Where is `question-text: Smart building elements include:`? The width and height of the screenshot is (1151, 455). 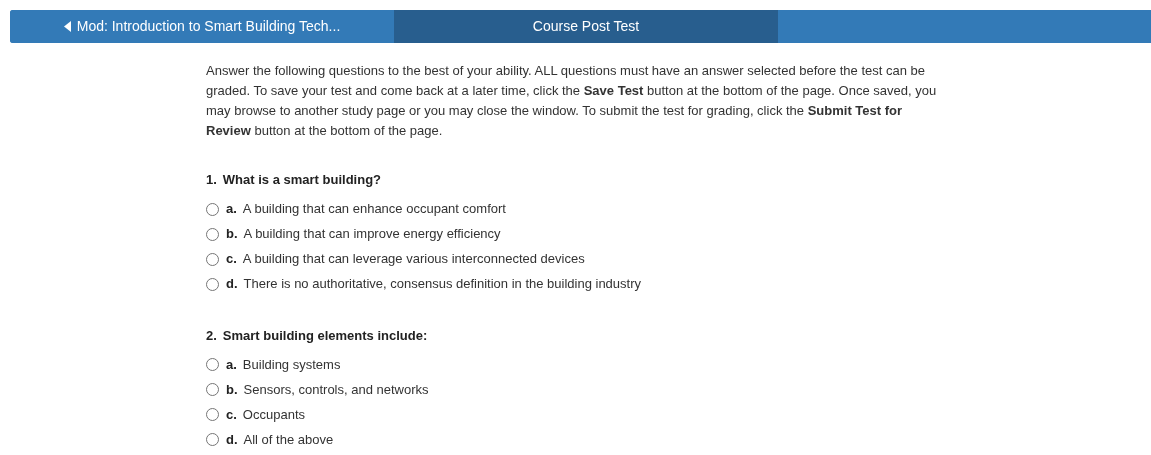
question-text: Smart building elements include: is located at coordinates (325, 335).